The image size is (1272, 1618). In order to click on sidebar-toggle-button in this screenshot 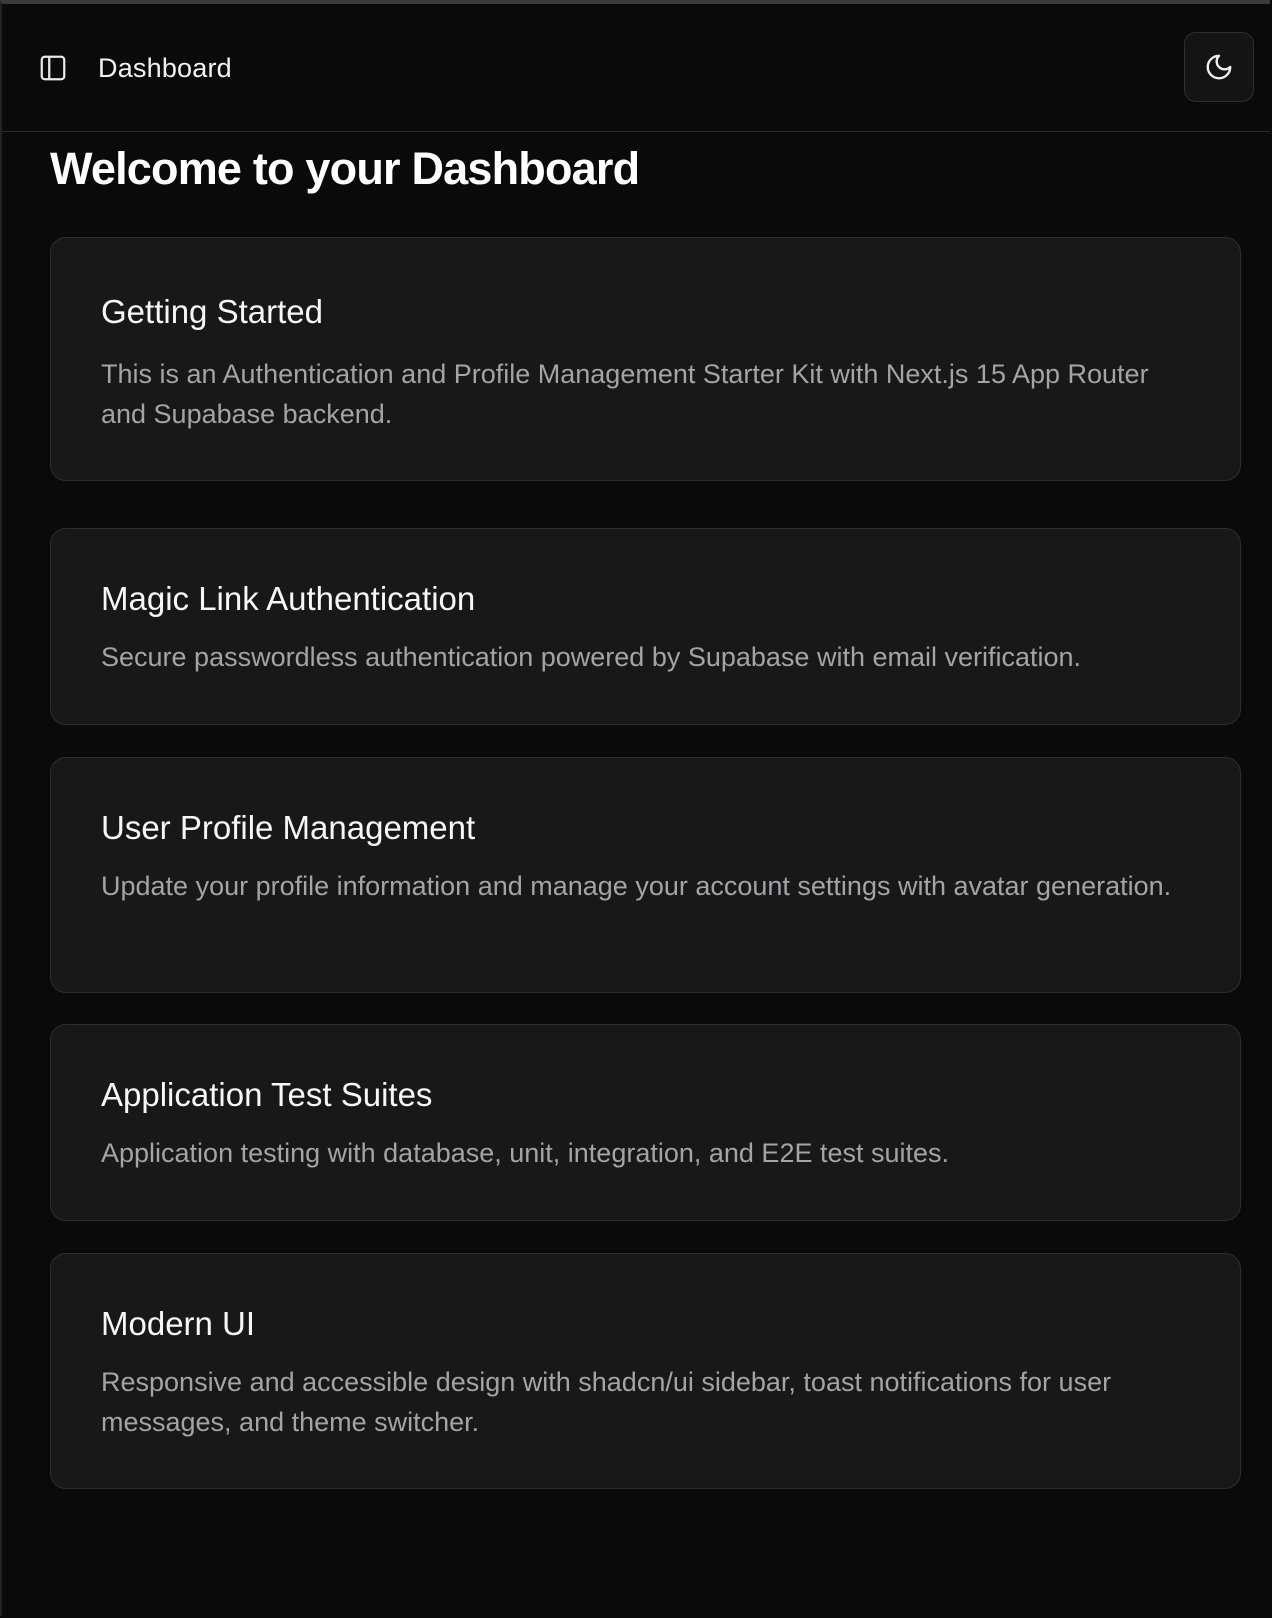, I will do `click(53, 68)`.